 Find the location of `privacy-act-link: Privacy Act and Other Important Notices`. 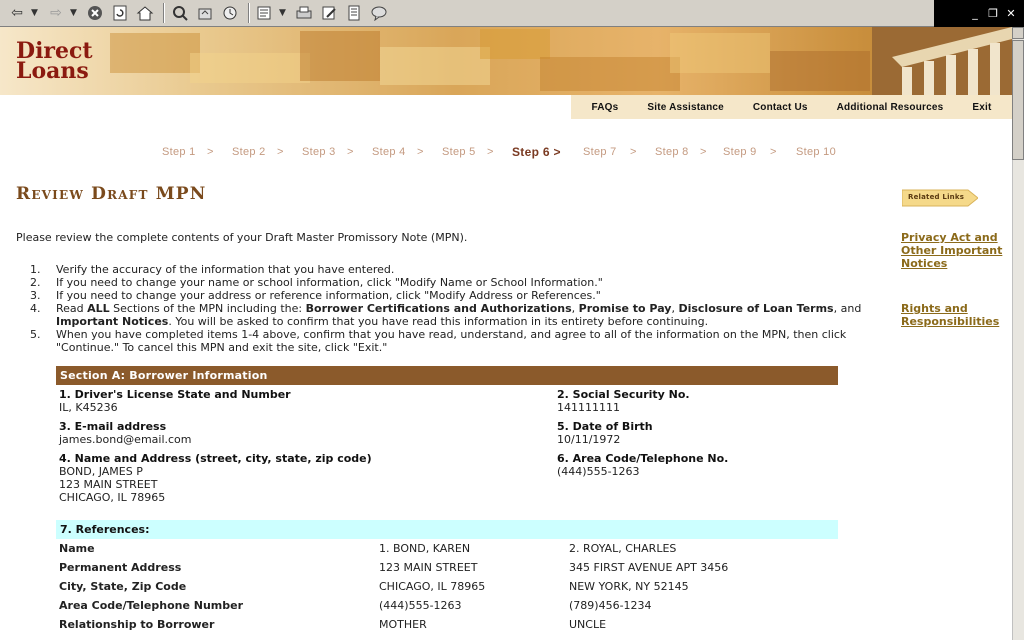

privacy-act-link: Privacy Act and Other Important Notices is located at coordinates (956, 250).